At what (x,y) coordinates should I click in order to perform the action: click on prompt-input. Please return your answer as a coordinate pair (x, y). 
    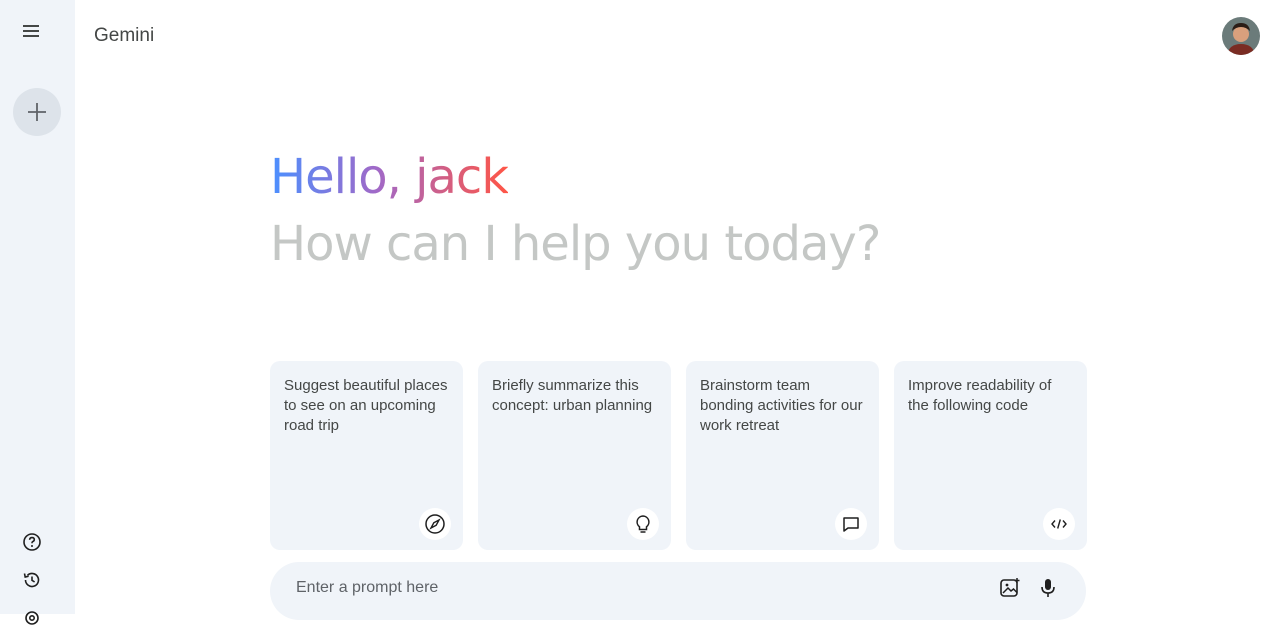
    Looking at the image, I should click on (647, 588).